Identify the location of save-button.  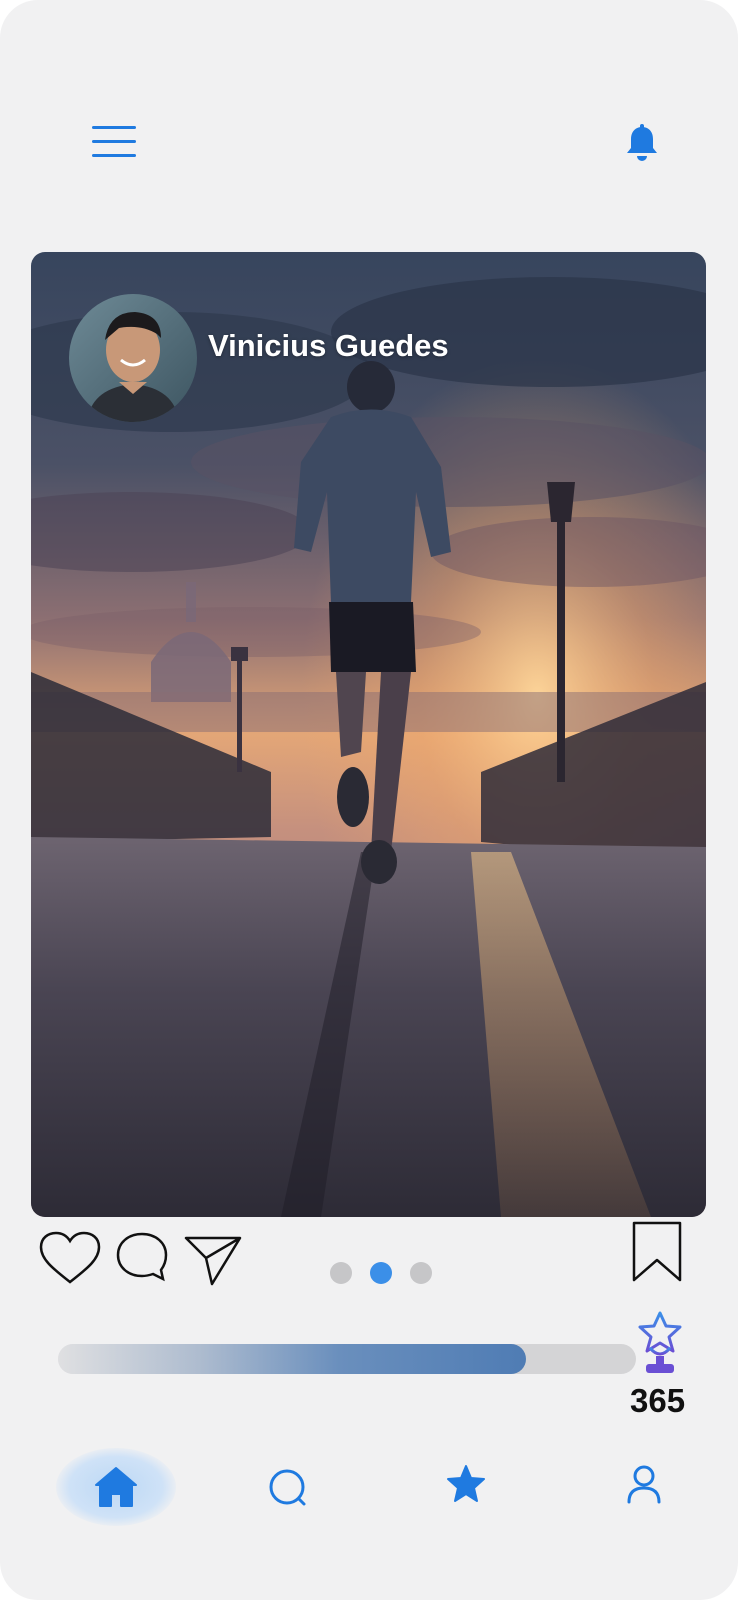
(657, 1252).